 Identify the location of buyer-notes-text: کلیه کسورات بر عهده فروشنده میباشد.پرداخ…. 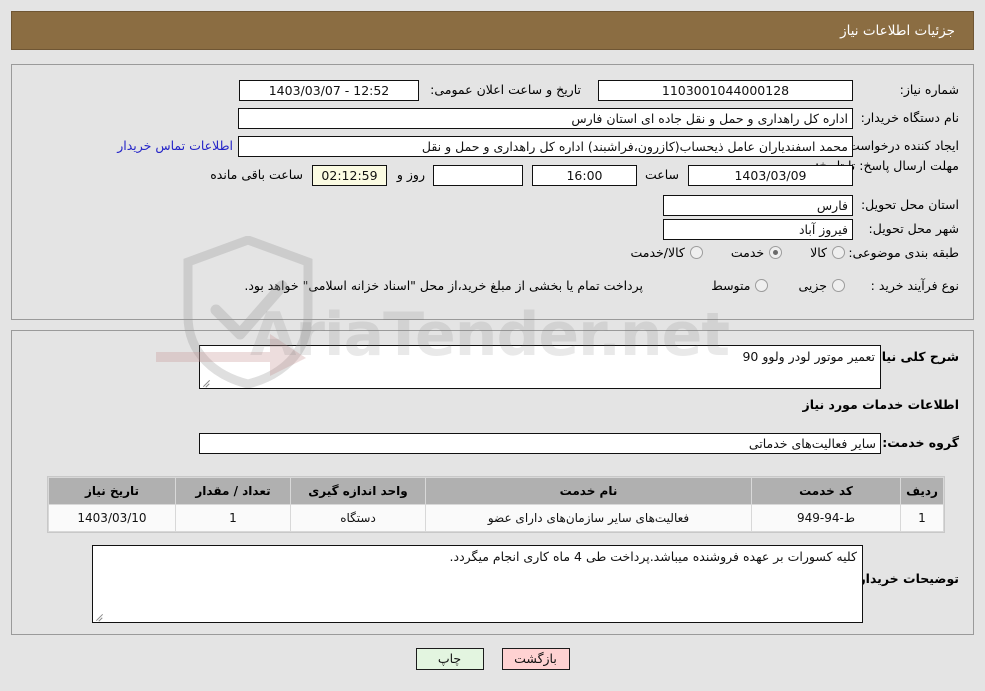
(653, 556).